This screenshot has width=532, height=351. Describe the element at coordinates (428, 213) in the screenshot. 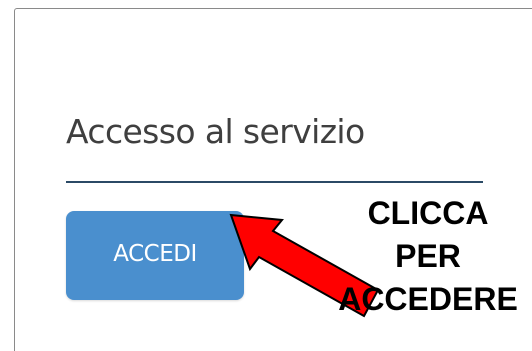

I see `annotation-line-1: CLICCA` at that location.